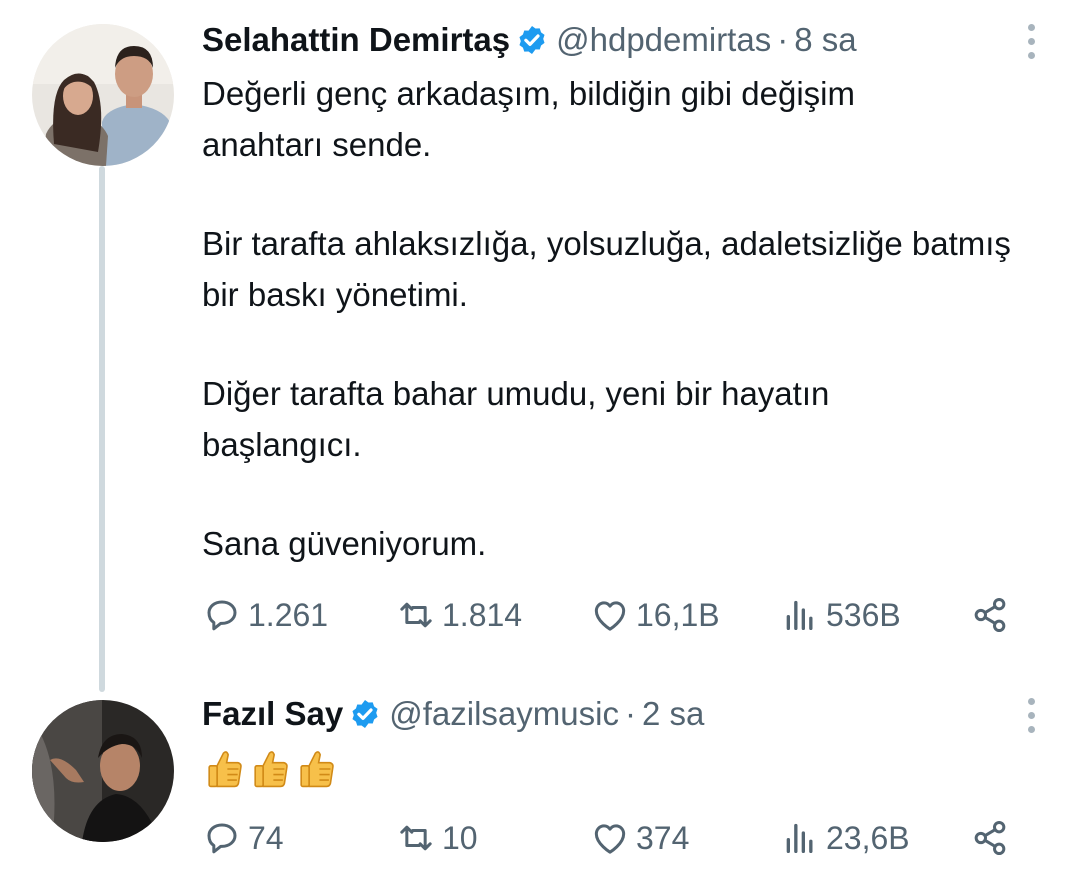  I want to click on reply-count: 1.261, so click(288, 614).